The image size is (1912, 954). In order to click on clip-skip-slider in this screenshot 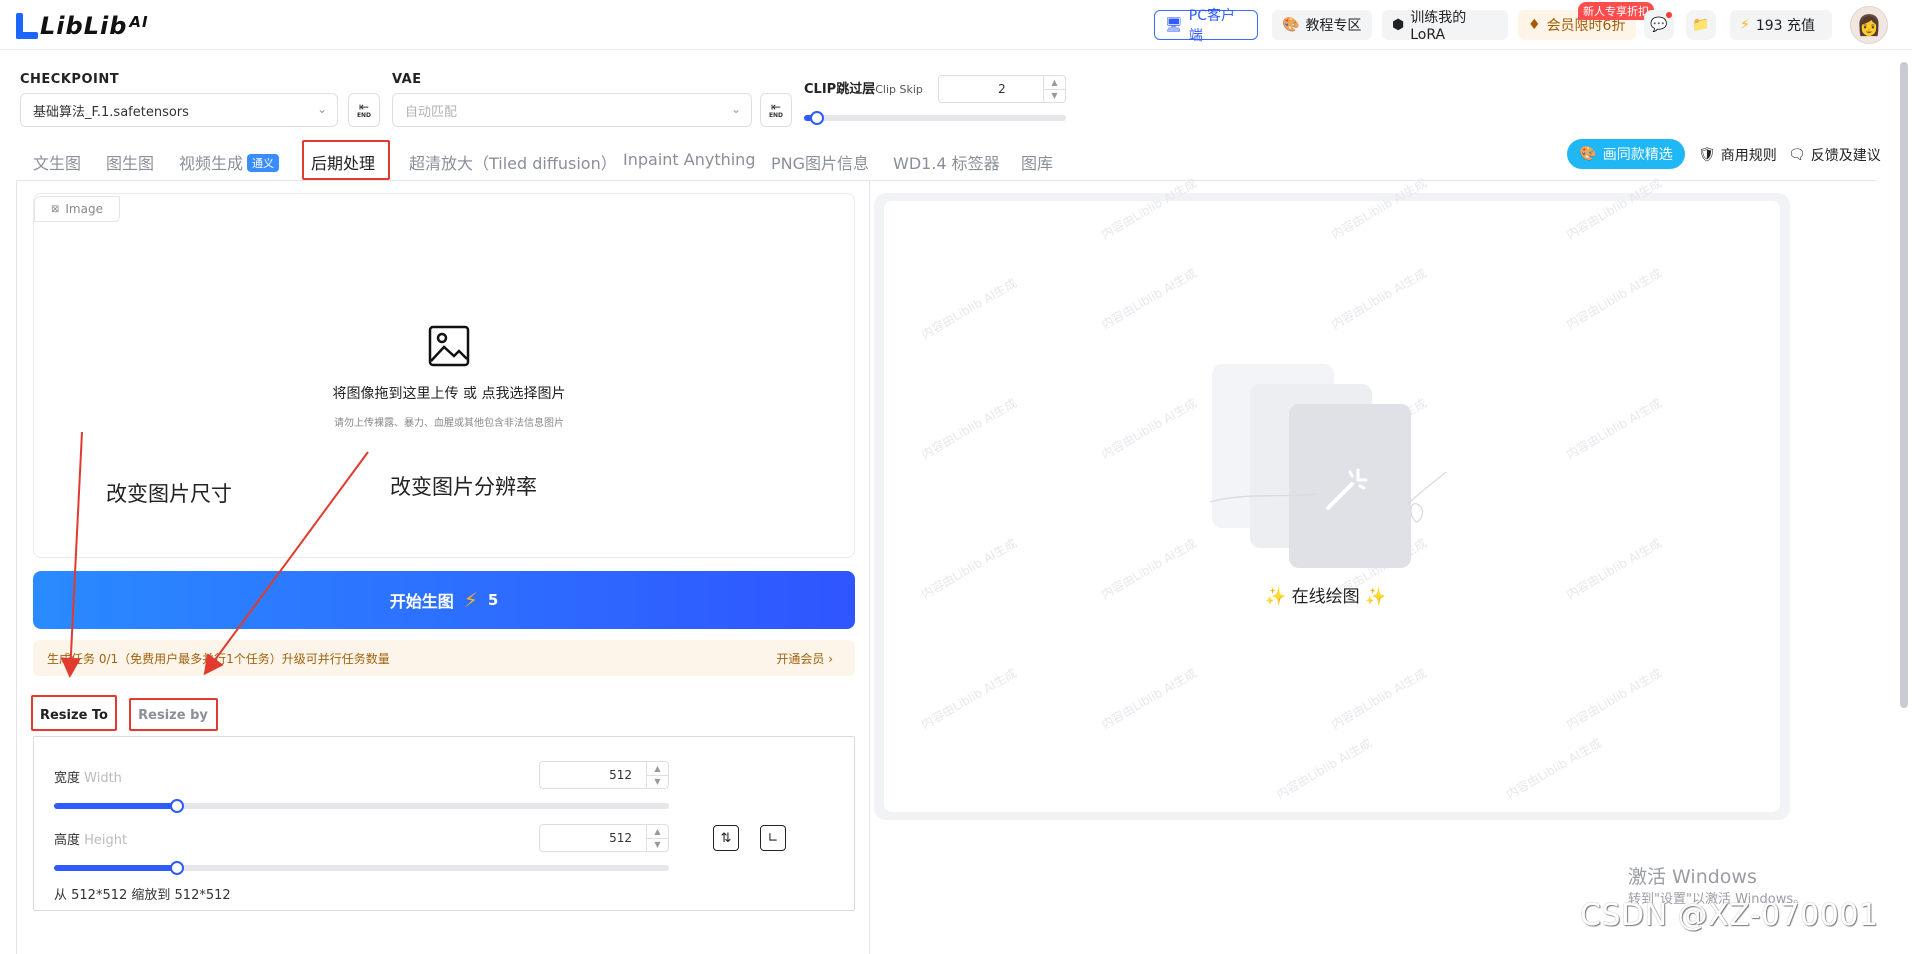, I will do `click(935, 118)`.